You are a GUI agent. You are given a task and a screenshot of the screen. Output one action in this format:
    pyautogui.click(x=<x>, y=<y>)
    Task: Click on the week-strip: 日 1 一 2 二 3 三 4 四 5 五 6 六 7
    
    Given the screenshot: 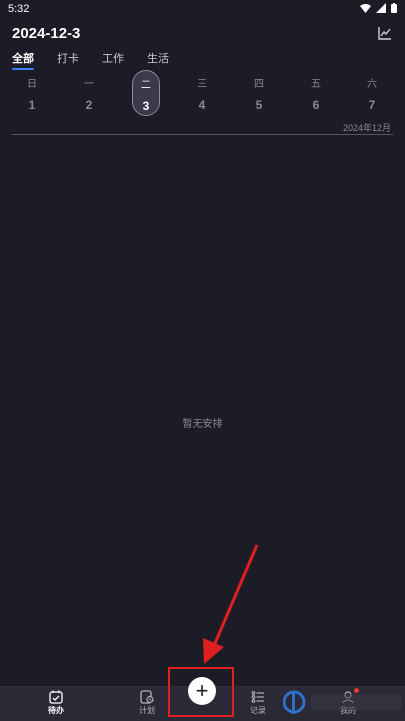 What is the action you would take?
    pyautogui.click(x=202, y=95)
    